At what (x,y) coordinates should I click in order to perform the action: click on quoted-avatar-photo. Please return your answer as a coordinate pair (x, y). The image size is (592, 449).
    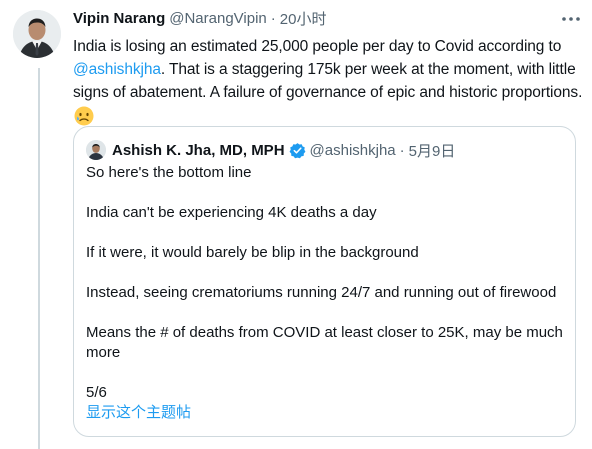
    Looking at the image, I should click on (96, 150).